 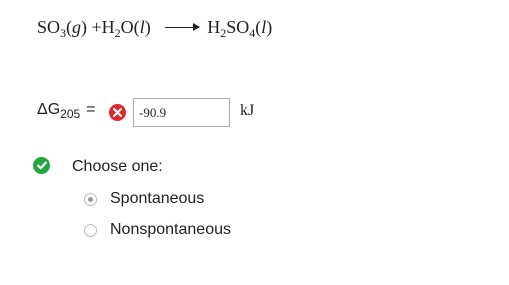 What do you see at coordinates (52, 28) in the screenshot?
I see `reactant-so3: SO3` at bounding box center [52, 28].